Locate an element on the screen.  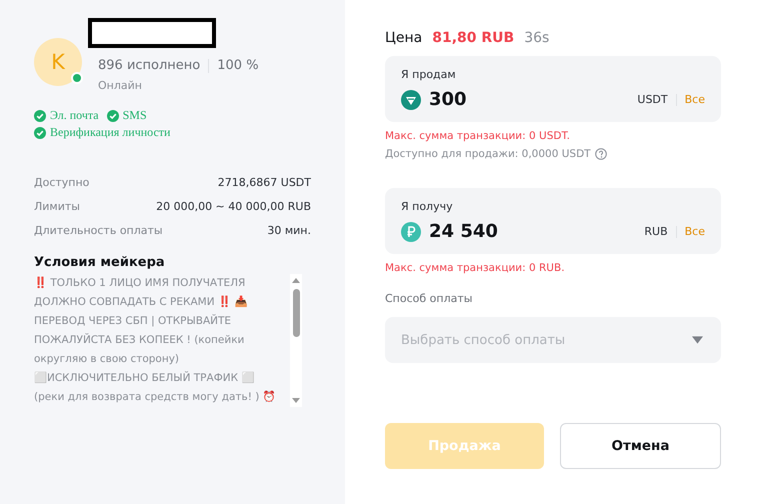
amount-value: 24 540 is located at coordinates (464, 231).